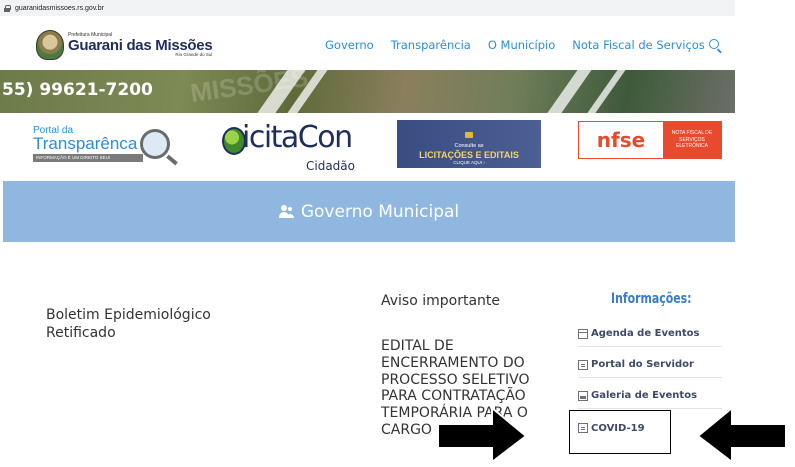 The height and width of the screenshot is (467, 795). What do you see at coordinates (621, 140) in the screenshot?
I see `nfse-logo: nfse` at bounding box center [621, 140].